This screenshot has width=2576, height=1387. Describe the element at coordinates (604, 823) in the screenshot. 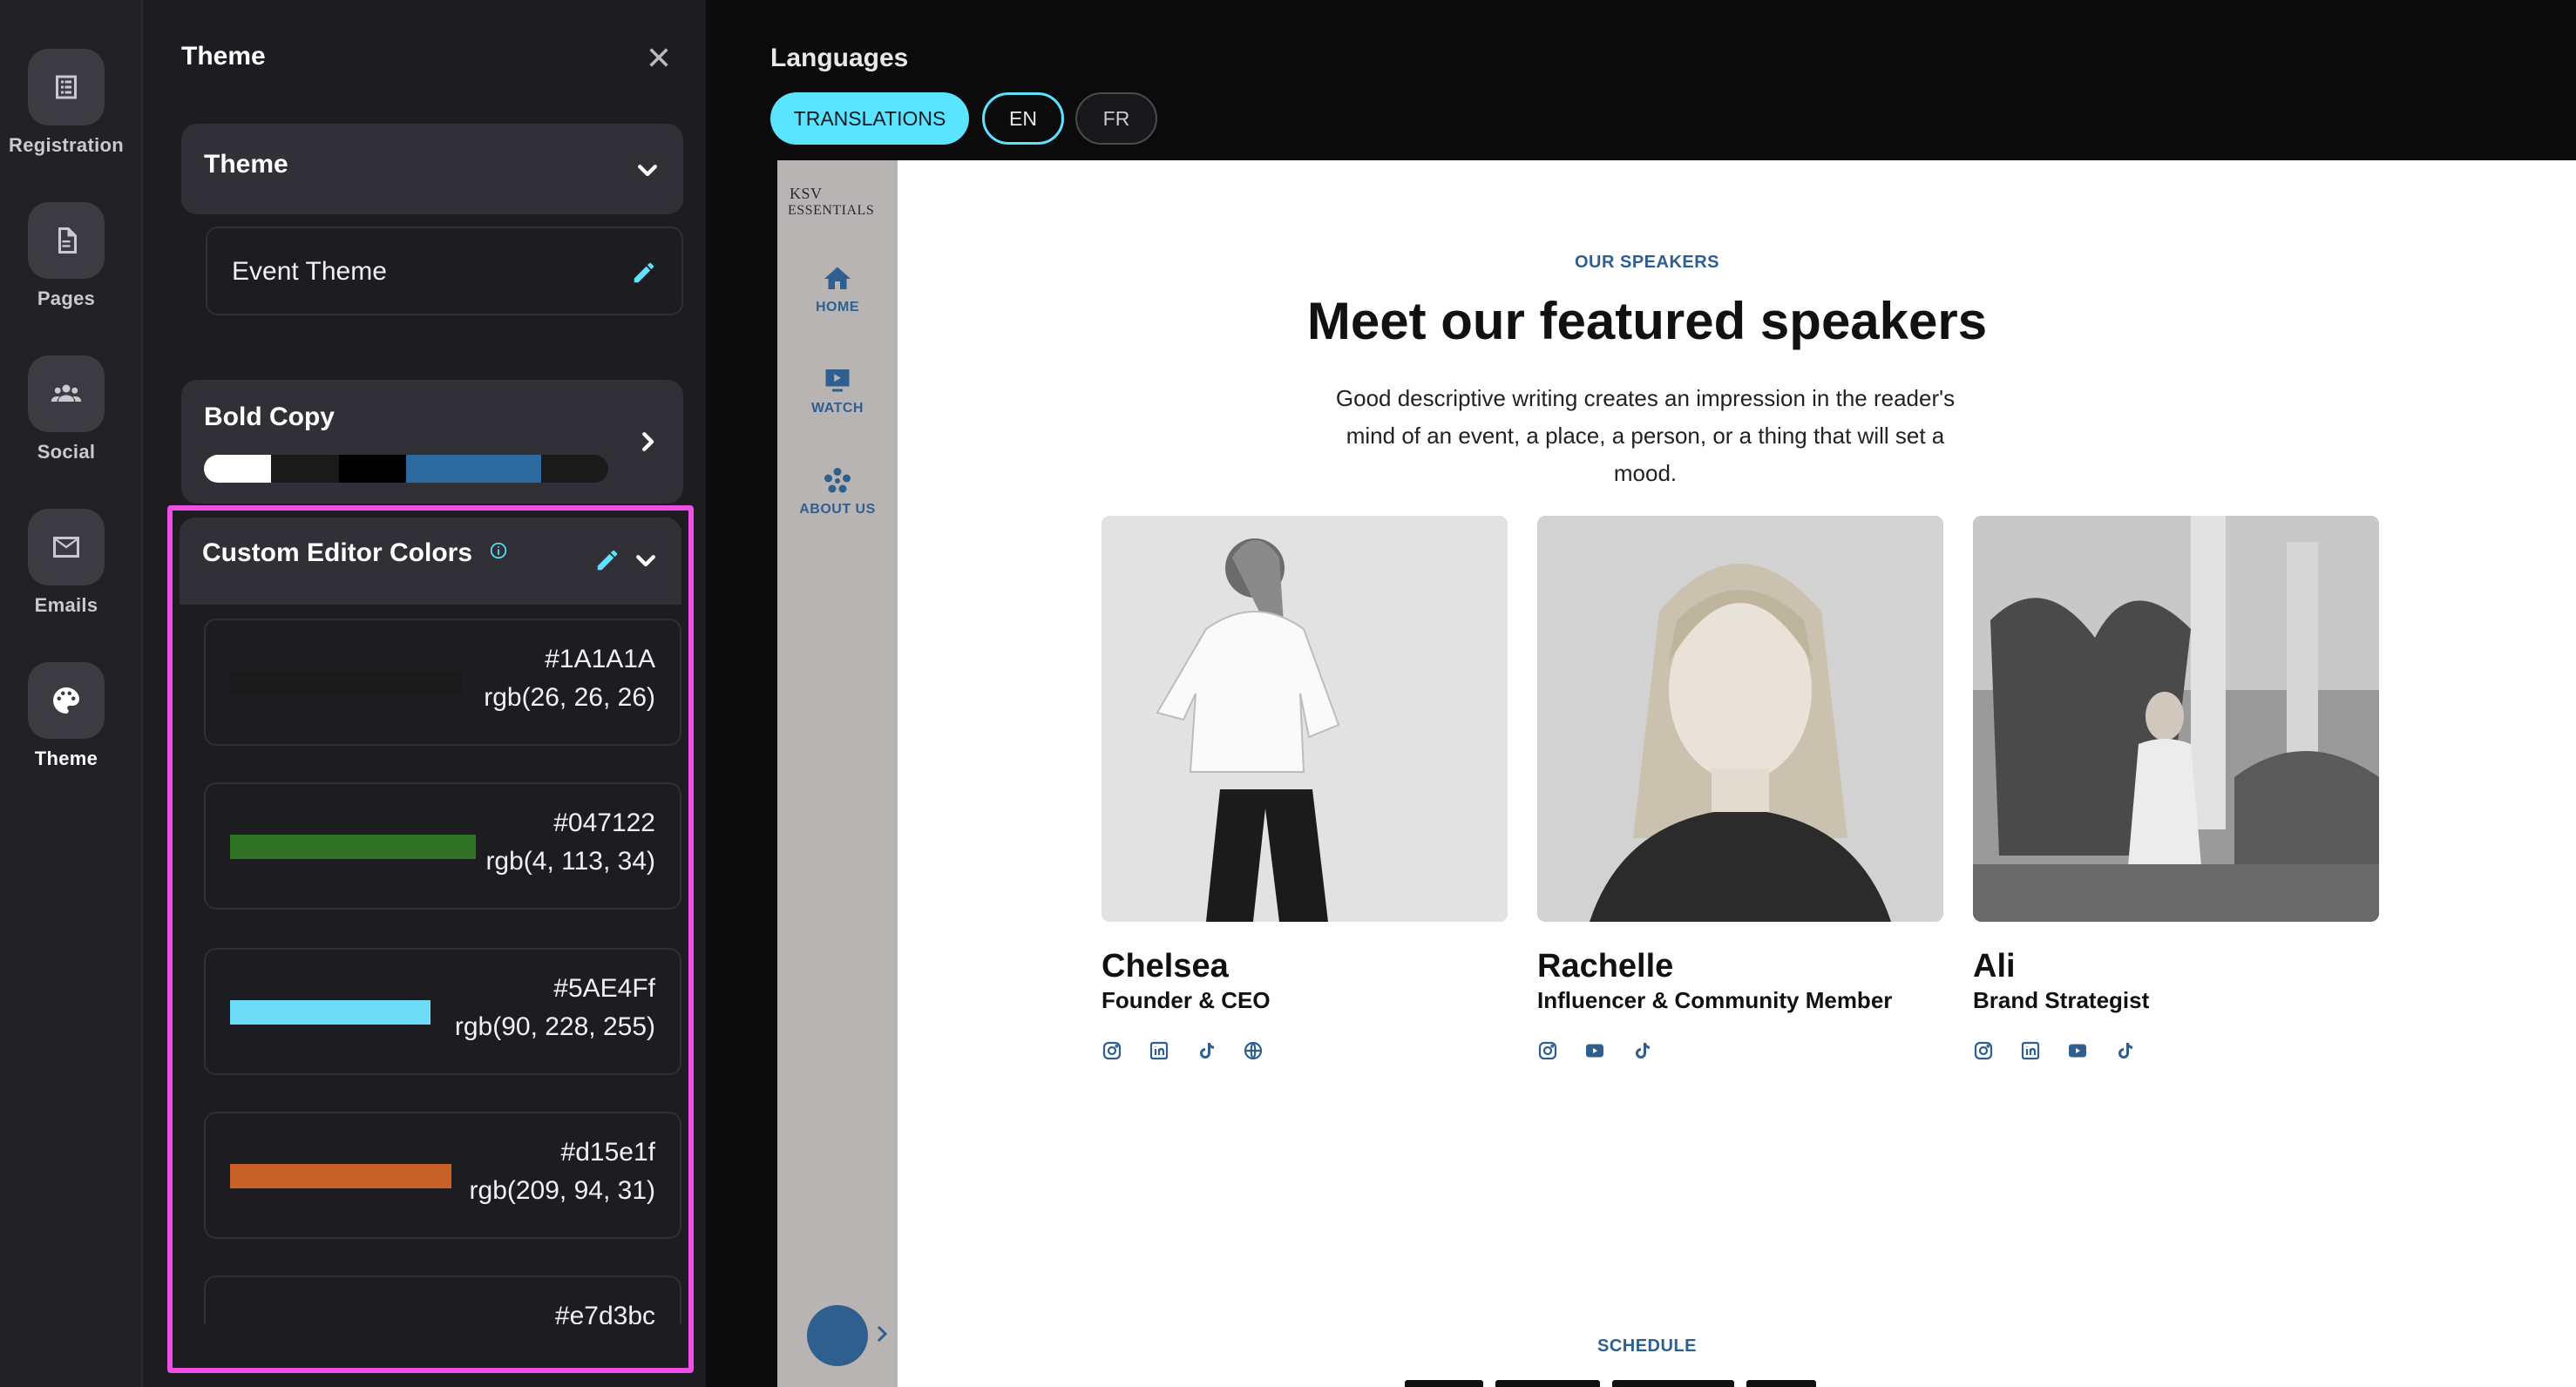

I see `color-hex: #047122` at that location.